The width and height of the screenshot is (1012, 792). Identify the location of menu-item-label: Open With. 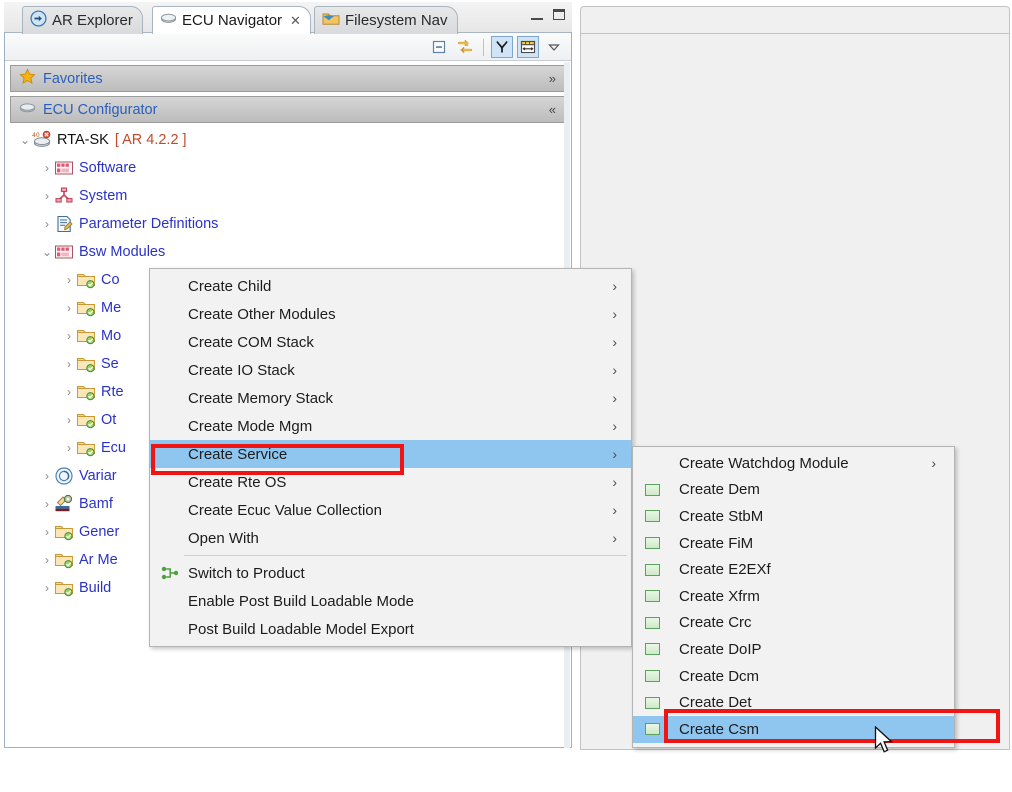
(223, 538).